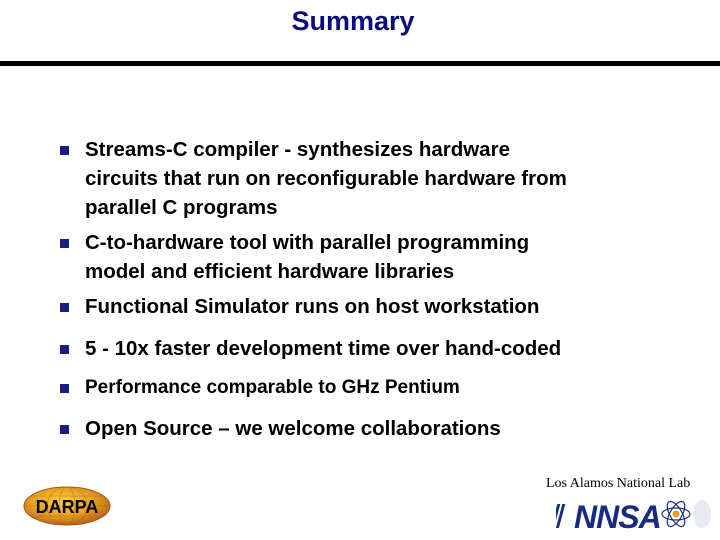 This screenshot has height=540, width=720. I want to click on slide-title: Summary, so click(353, 21).